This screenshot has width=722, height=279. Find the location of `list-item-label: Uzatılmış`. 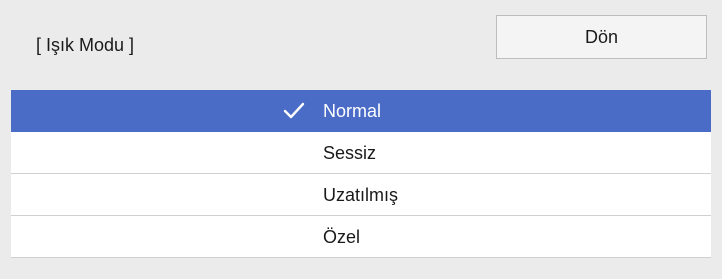

list-item-label: Uzatılmış is located at coordinates (361, 195).